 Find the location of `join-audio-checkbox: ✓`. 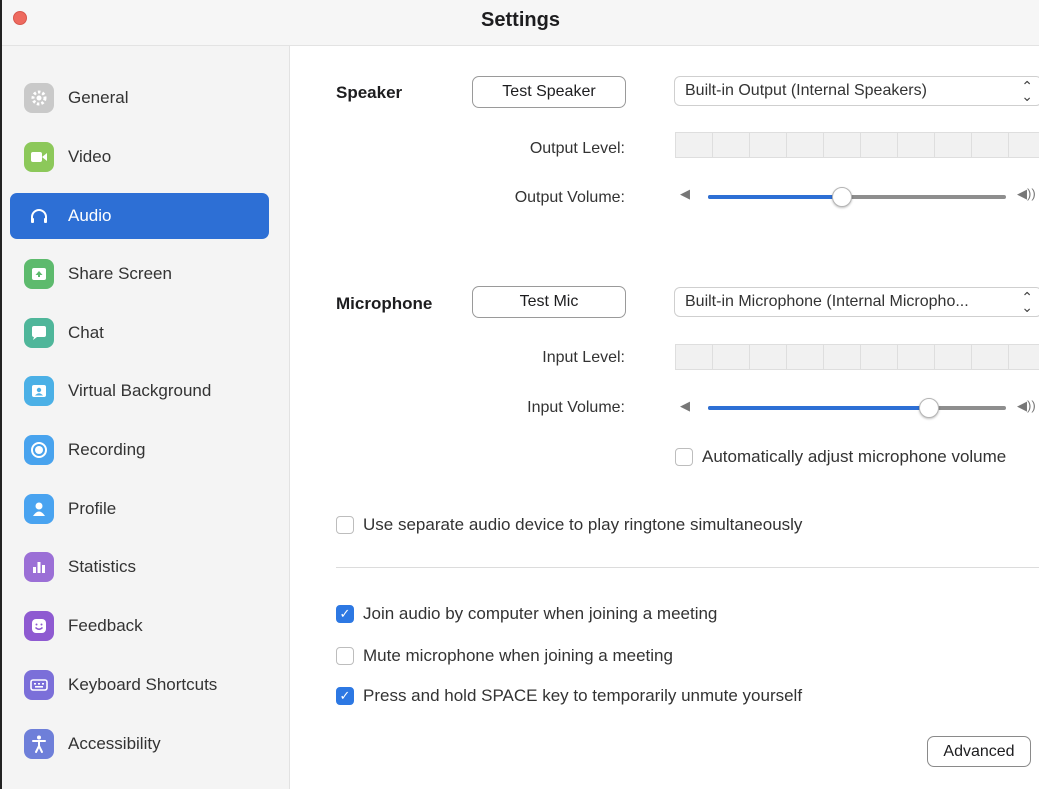

join-audio-checkbox: ✓ is located at coordinates (345, 614).